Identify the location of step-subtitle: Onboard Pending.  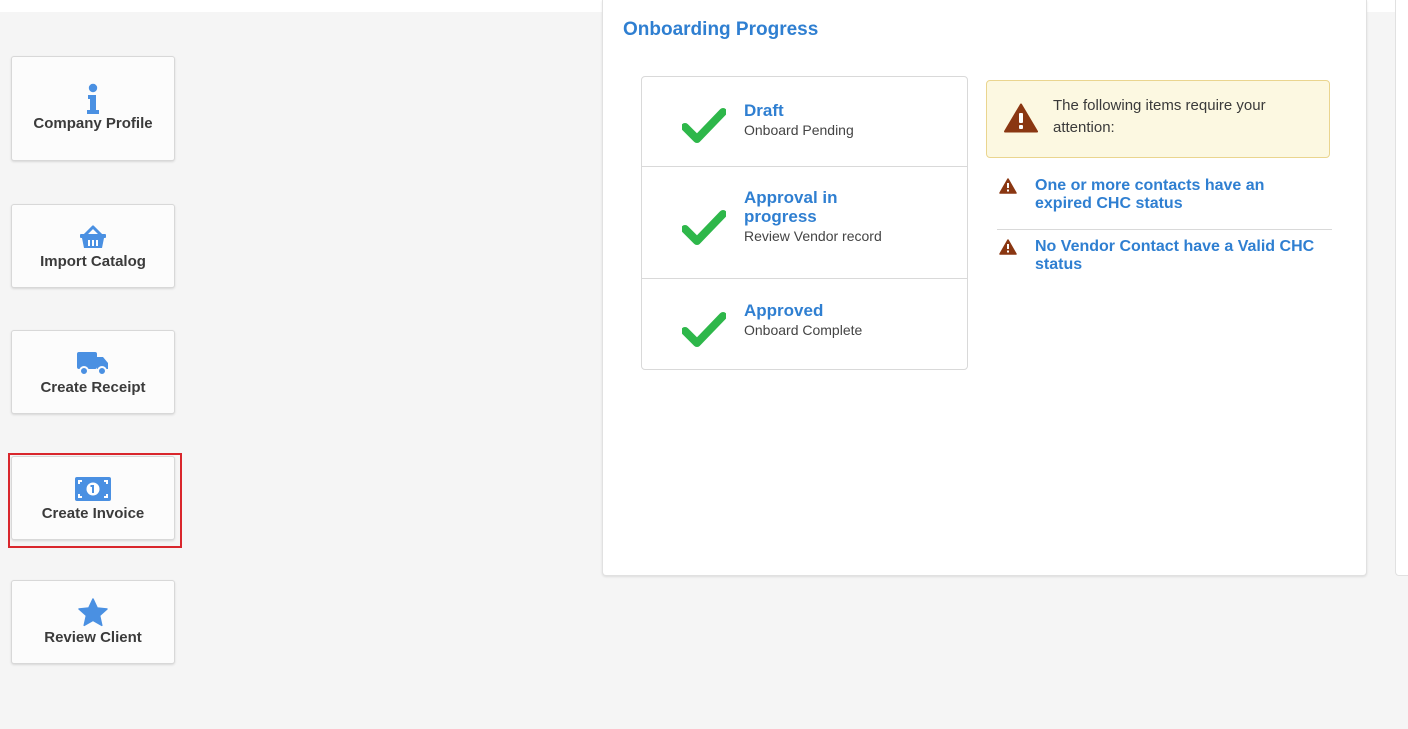
(799, 130).